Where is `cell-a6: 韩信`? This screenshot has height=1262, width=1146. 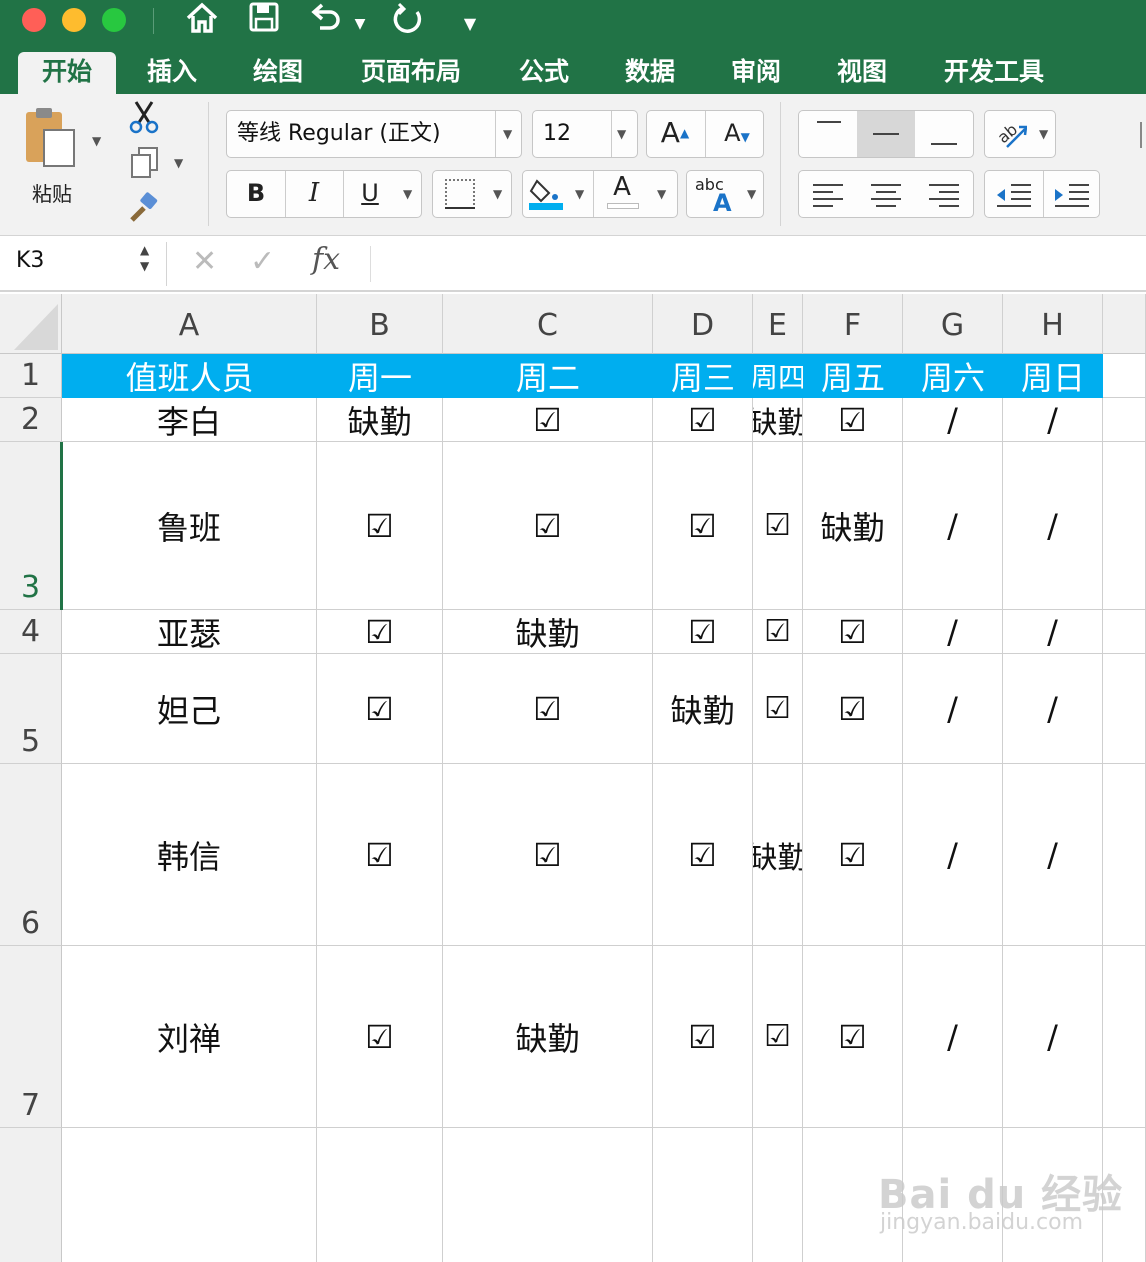
cell-a6: 韩信 is located at coordinates (189, 855).